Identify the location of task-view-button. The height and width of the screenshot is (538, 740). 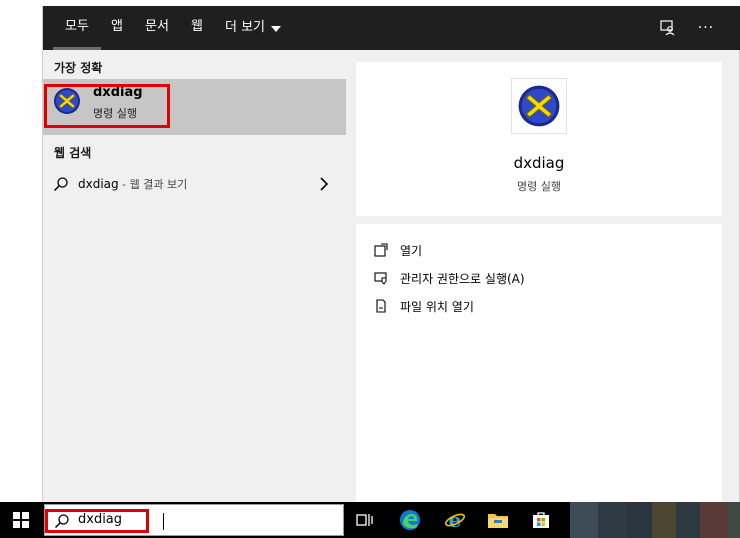
(365, 520).